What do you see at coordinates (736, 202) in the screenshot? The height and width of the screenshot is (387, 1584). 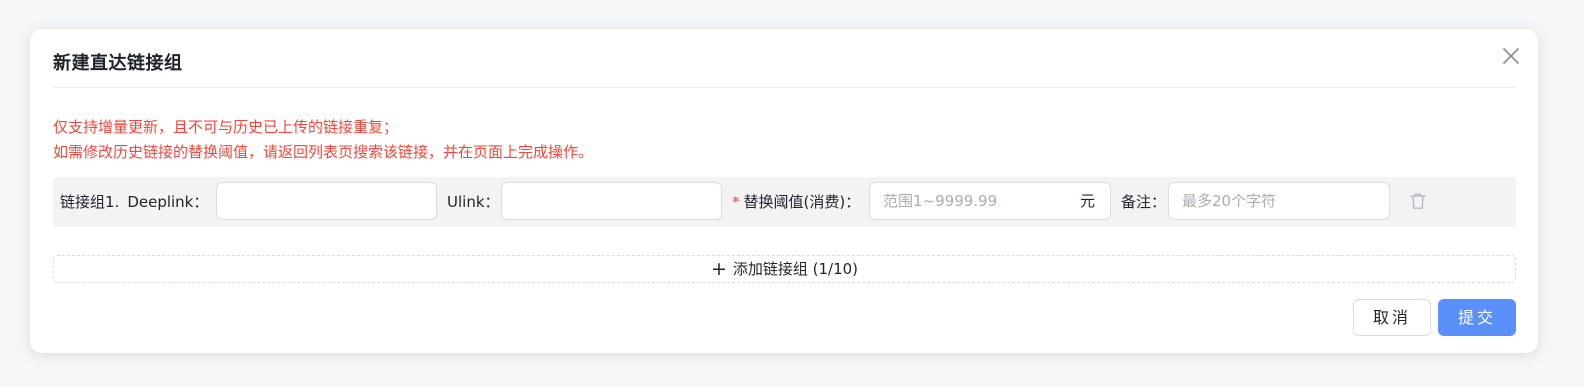 I see `required-mark: *` at bounding box center [736, 202].